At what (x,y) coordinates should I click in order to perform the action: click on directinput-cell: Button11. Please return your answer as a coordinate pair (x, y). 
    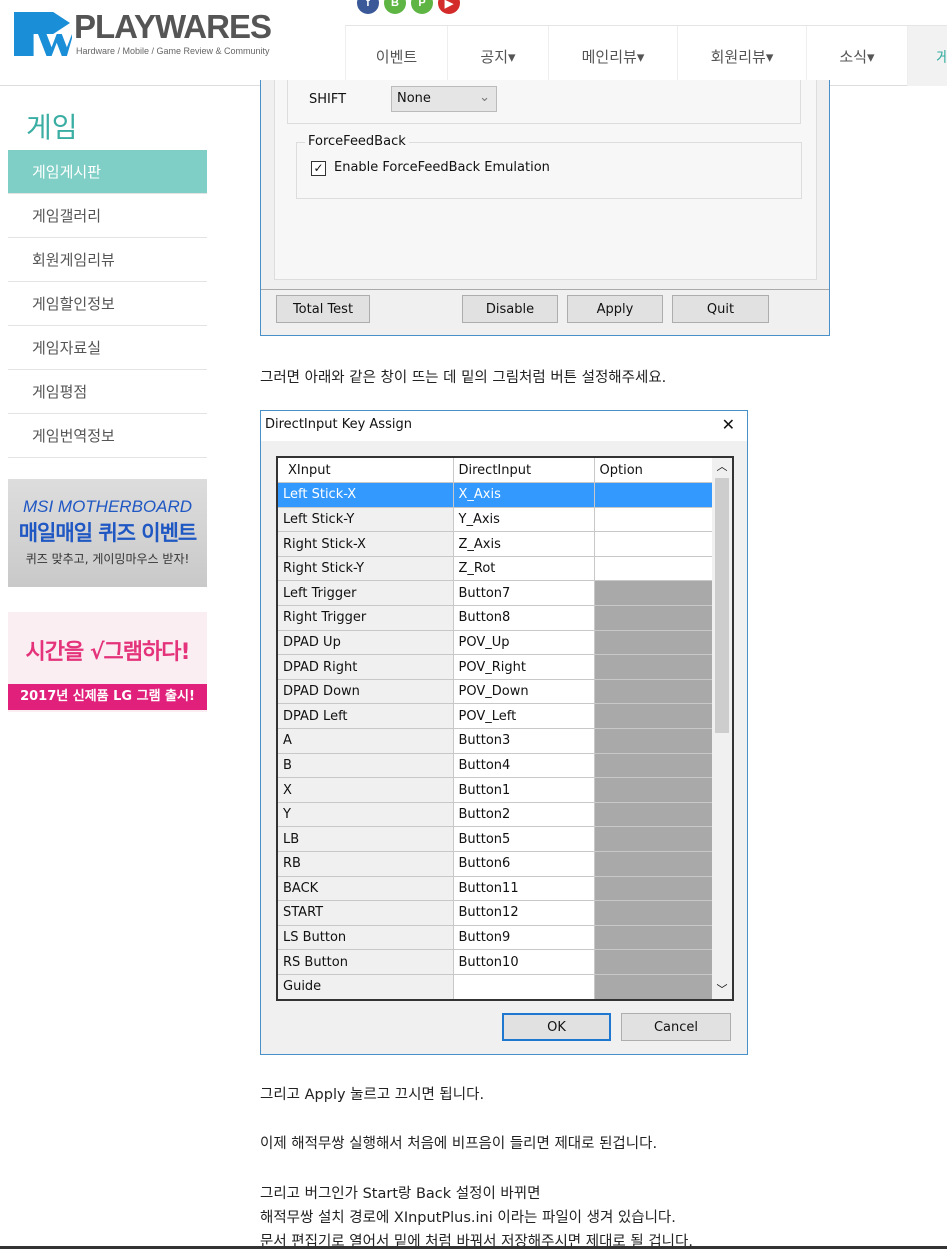
    Looking at the image, I should click on (524, 889).